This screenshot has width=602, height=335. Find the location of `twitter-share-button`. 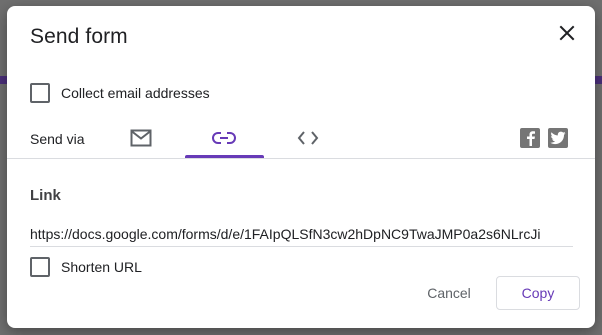

twitter-share-button is located at coordinates (558, 138).